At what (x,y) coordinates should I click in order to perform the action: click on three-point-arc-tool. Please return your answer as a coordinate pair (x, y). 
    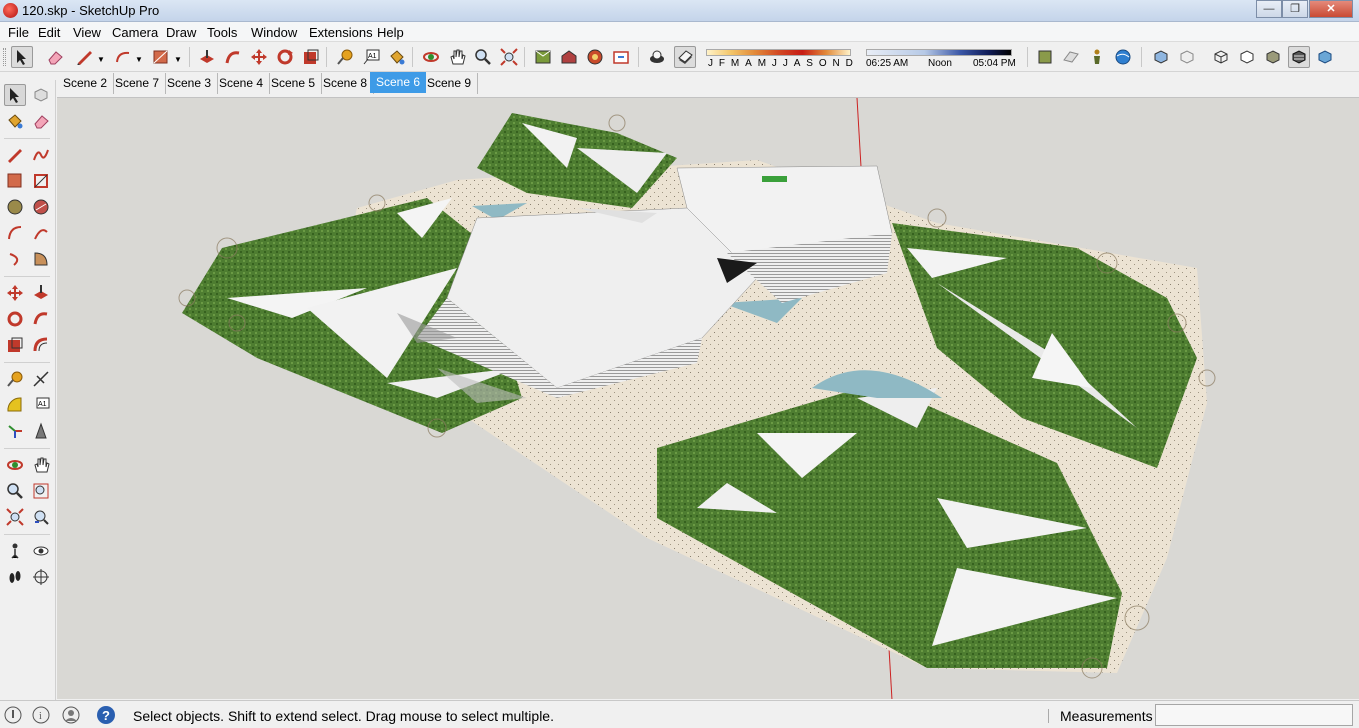
    Looking at the image, I should click on (15, 259).